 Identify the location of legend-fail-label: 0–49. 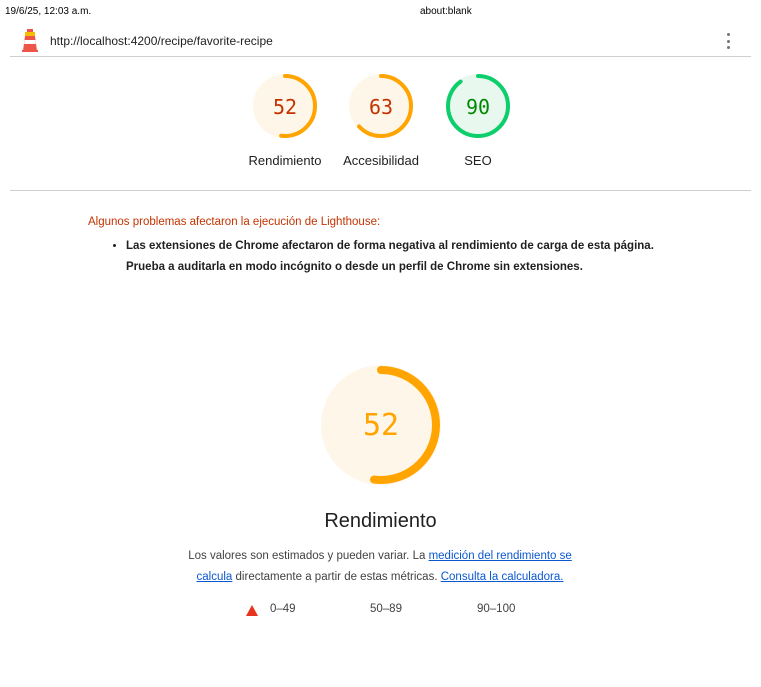
(283, 609).